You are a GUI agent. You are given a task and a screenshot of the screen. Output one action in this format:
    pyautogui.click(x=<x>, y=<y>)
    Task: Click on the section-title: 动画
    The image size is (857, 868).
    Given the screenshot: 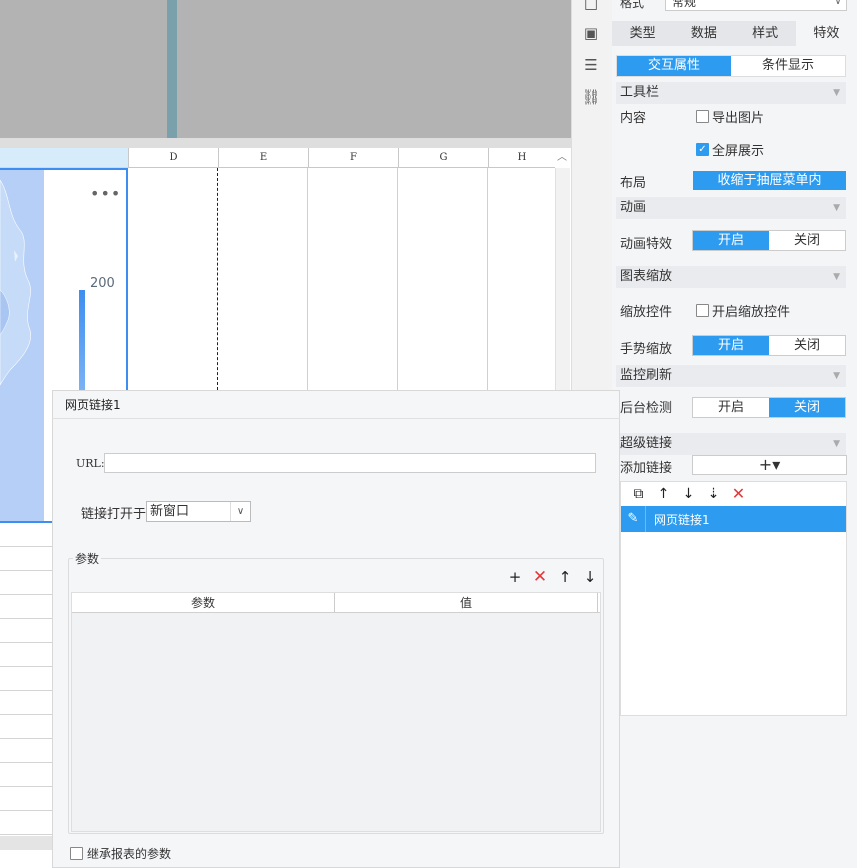 What is the action you would take?
    pyautogui.click(x=633, y=207)
    